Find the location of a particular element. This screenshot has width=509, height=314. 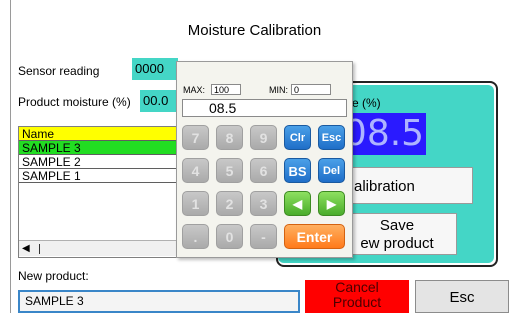

calibration-value: 08.5 is located at coordinates (384, 134).